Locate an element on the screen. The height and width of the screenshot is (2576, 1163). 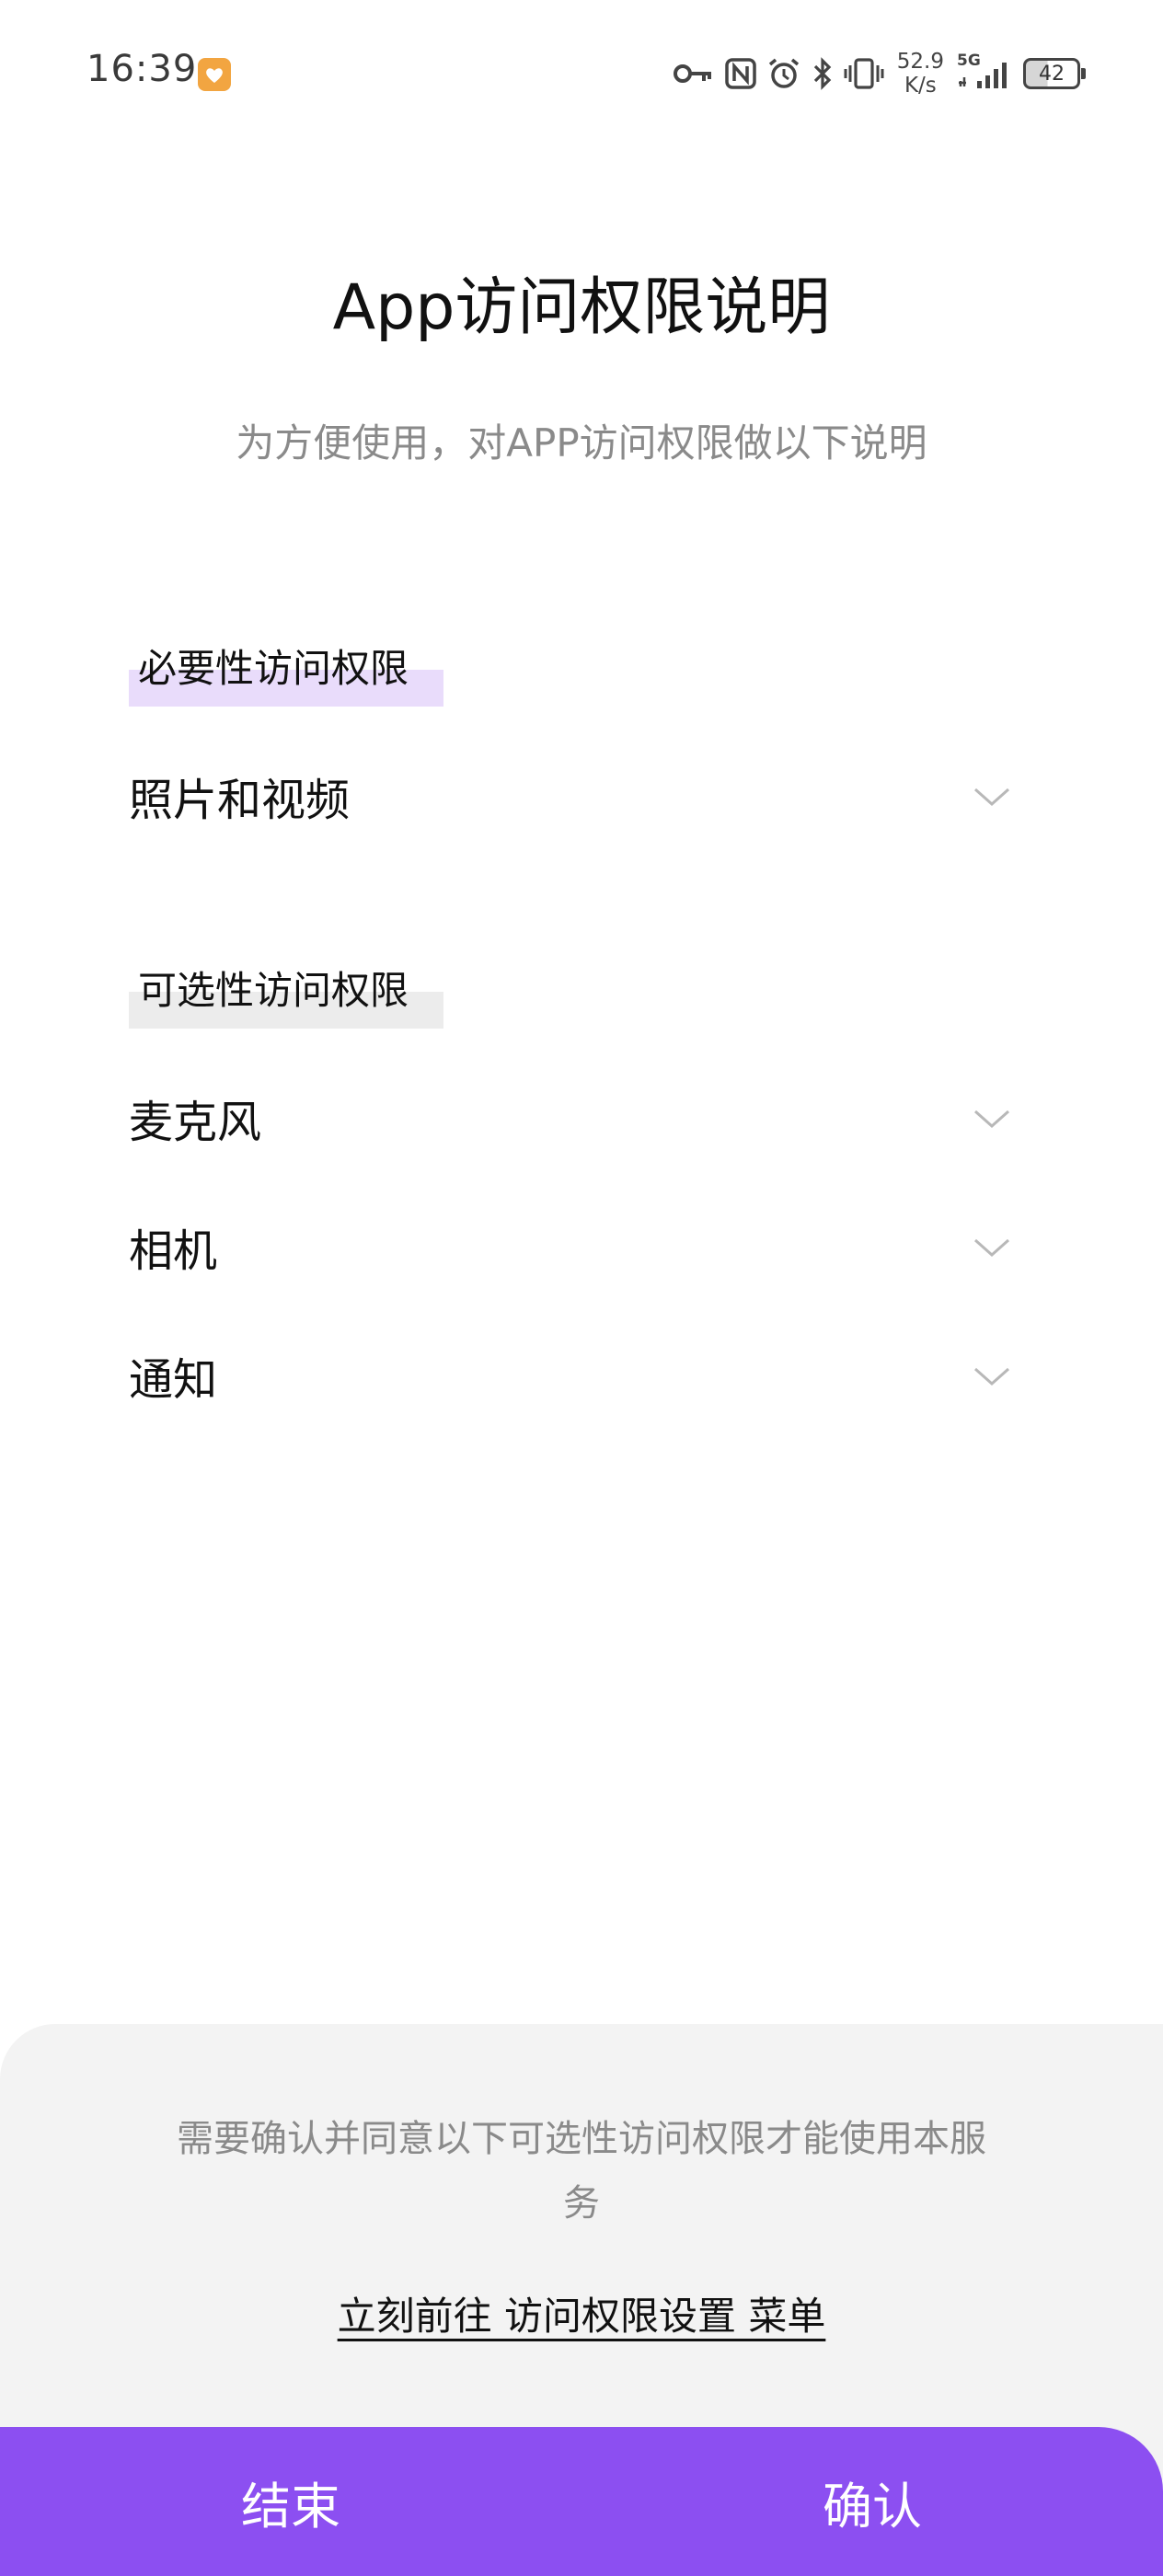
status-icons: 52.9 K/s 5G 42 is located at coordinates (880, 73).